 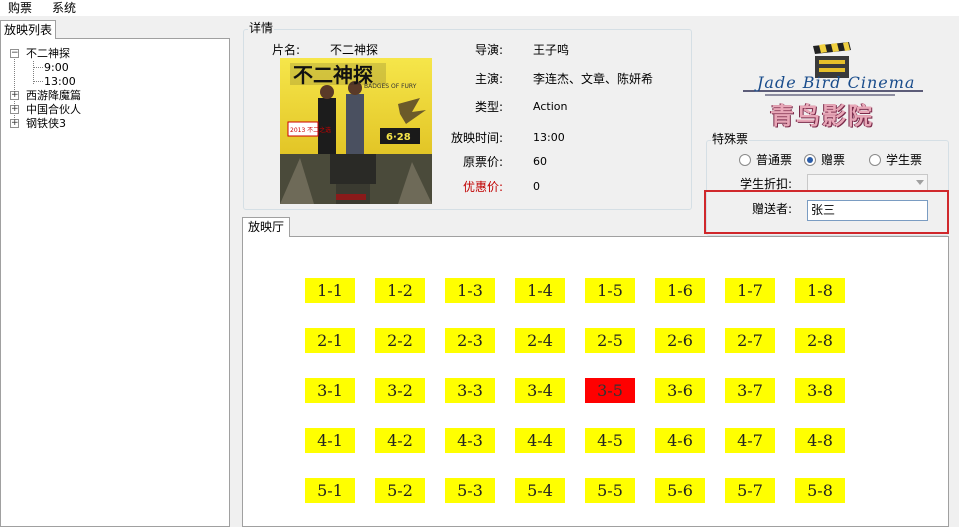 I want to click on seat-4-4: 4-4, so click(x=540, y=440).